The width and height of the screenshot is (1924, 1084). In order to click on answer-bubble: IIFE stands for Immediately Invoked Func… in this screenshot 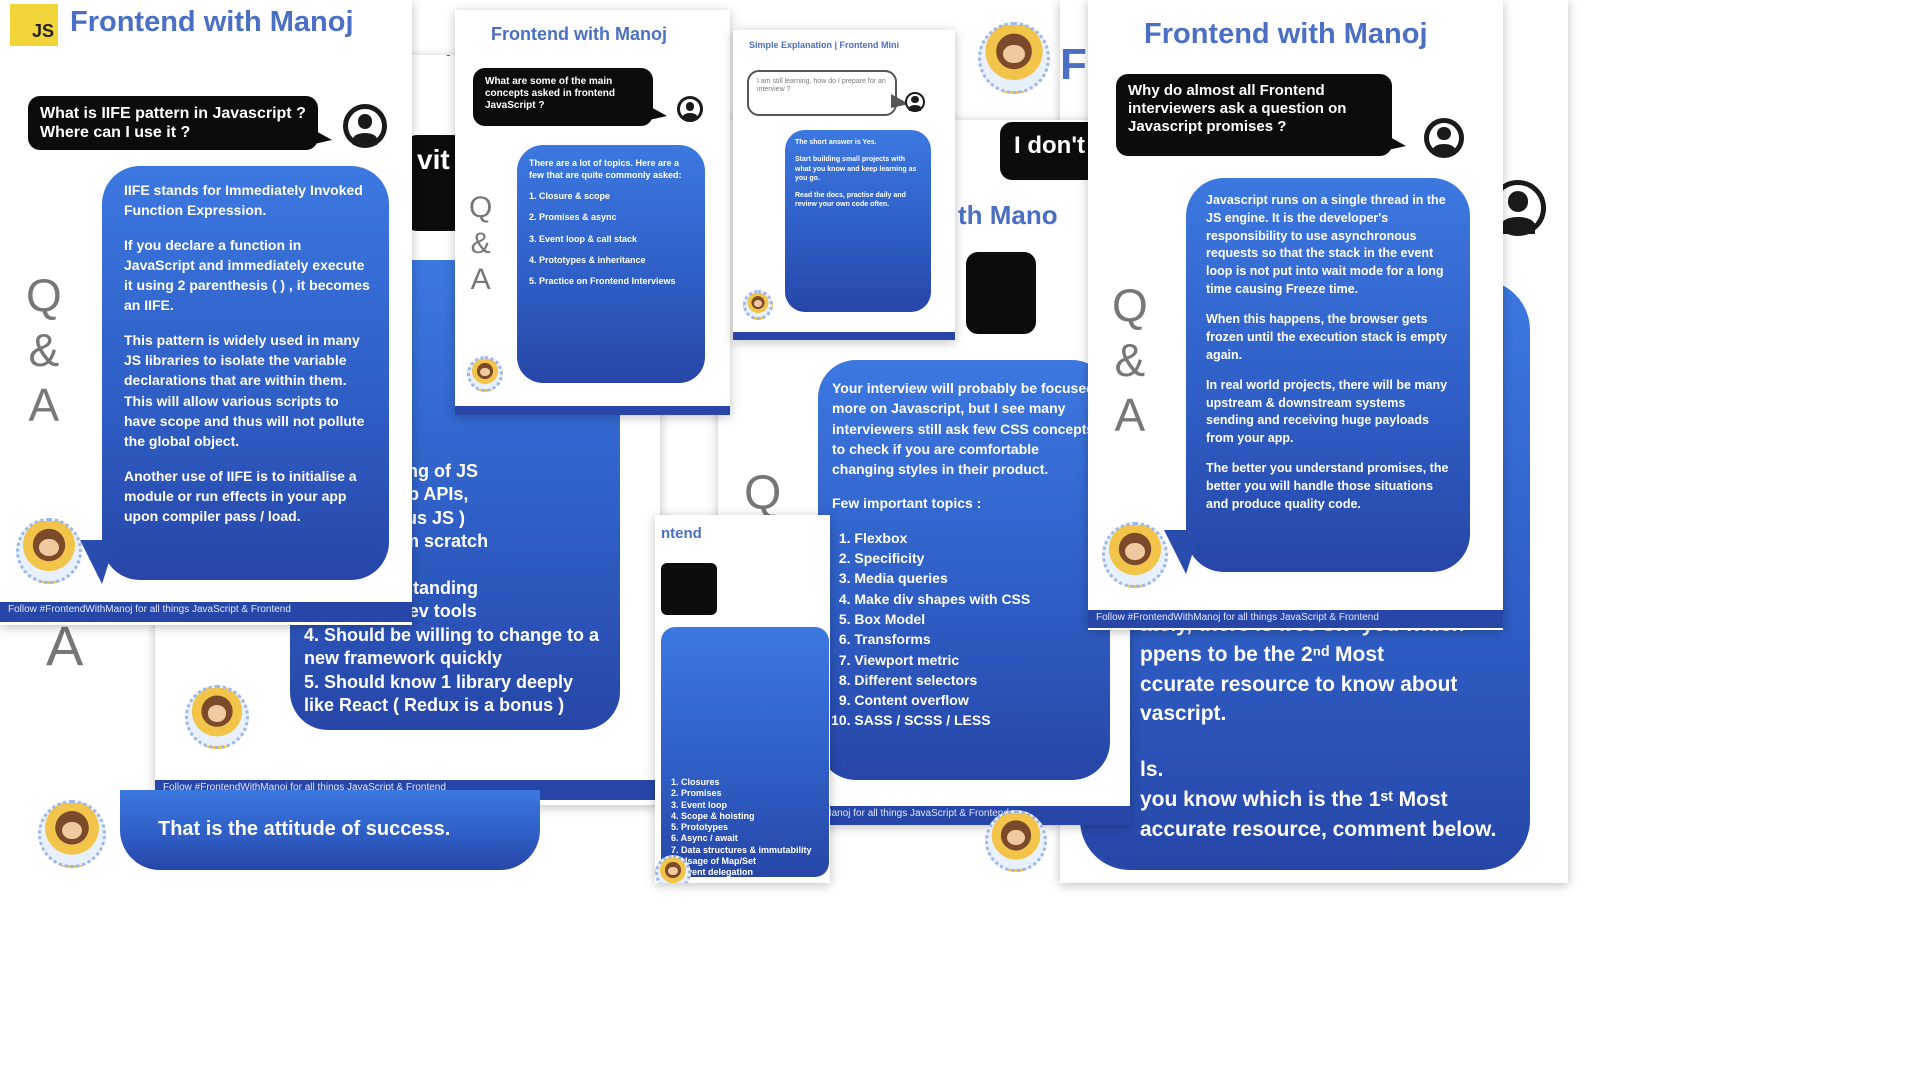, I will do `click(245, 373)`.